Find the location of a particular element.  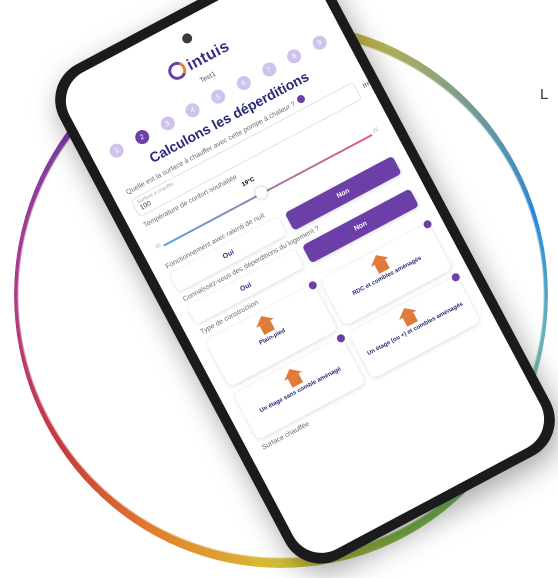

step-9: 9 is located at coordinates (320, 43).